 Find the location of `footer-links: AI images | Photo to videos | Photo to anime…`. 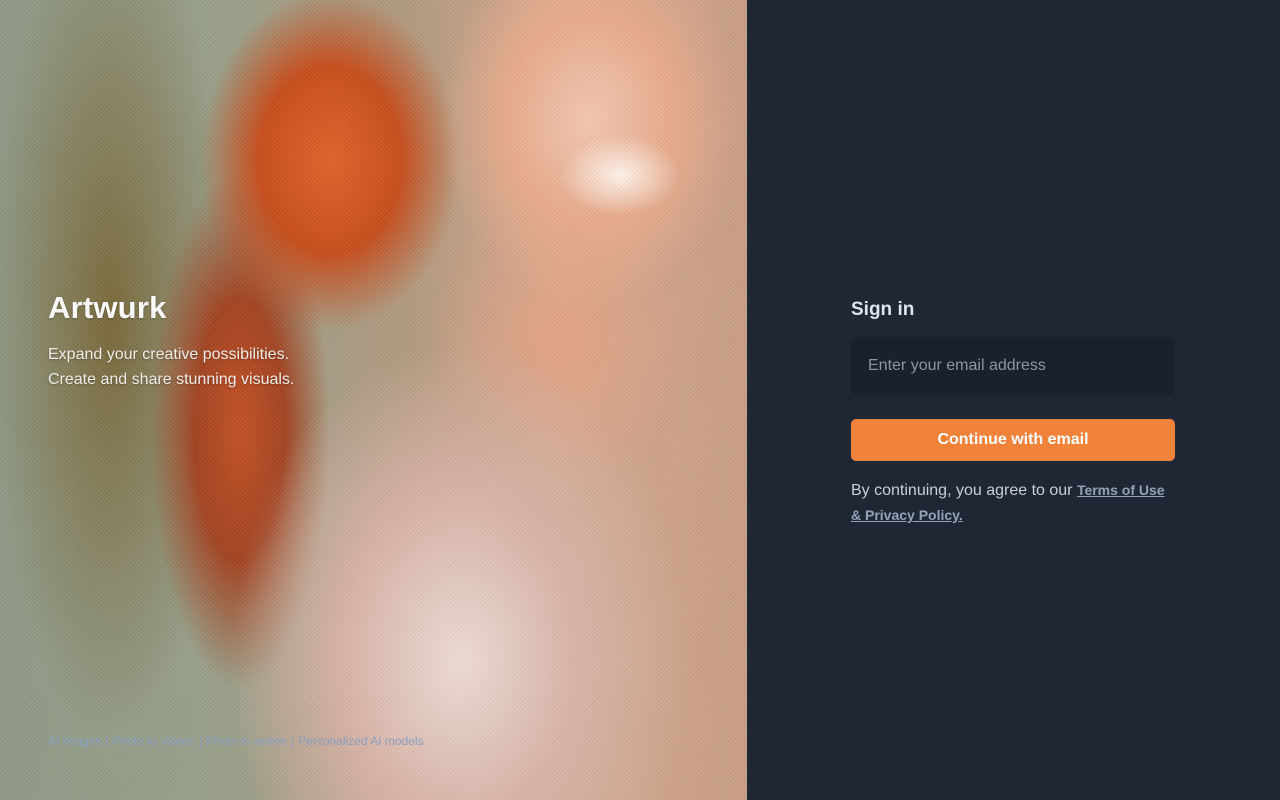

footer-links: AI images | Photo to videos | Photo to anime… is located at coordinates (236, 741).